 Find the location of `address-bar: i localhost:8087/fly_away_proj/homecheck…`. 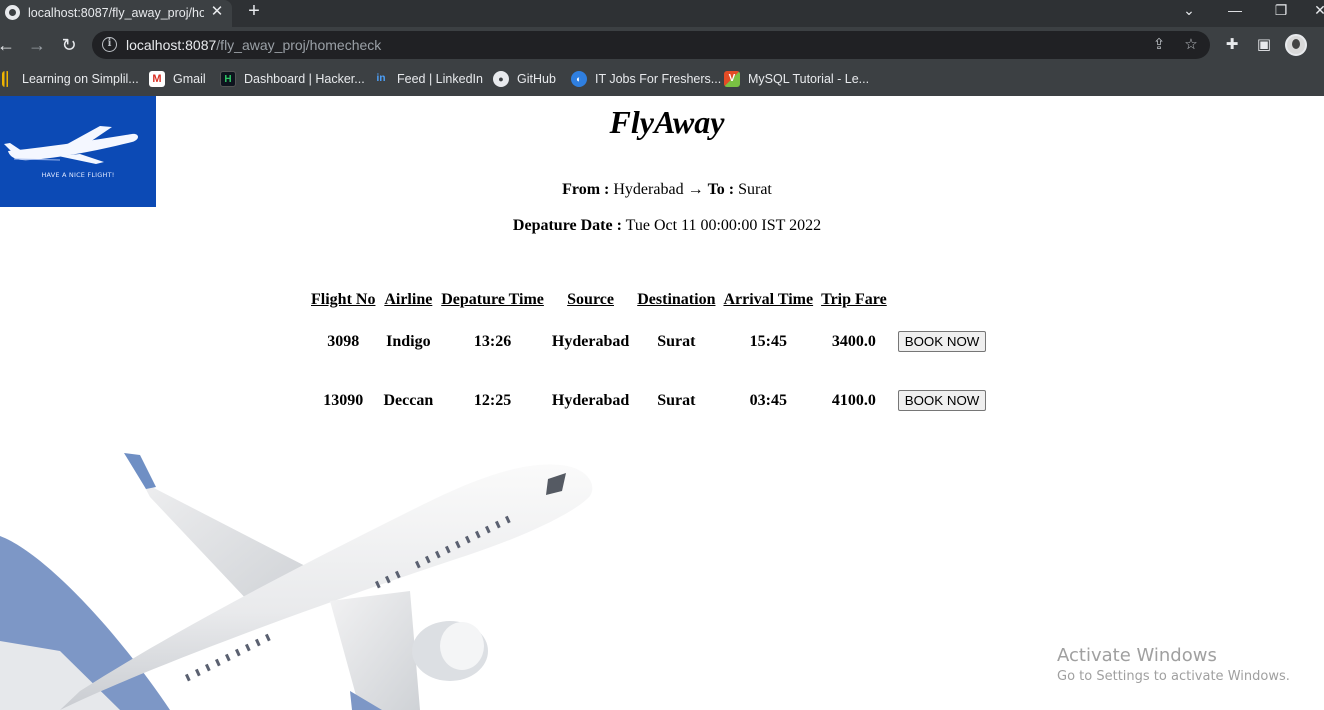

address-bar: i localhost:8087/fly_away_proj/homecheck… is located at coordinates (651, 45).